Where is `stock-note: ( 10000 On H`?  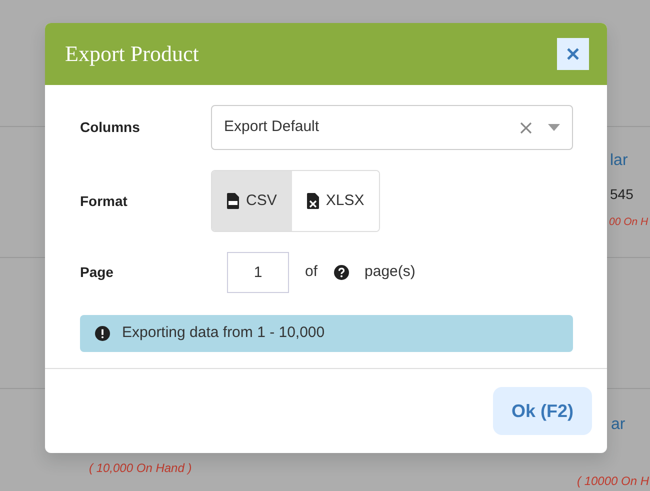
stock-note: ( 10000 On H is located at coordinates (613, 481).